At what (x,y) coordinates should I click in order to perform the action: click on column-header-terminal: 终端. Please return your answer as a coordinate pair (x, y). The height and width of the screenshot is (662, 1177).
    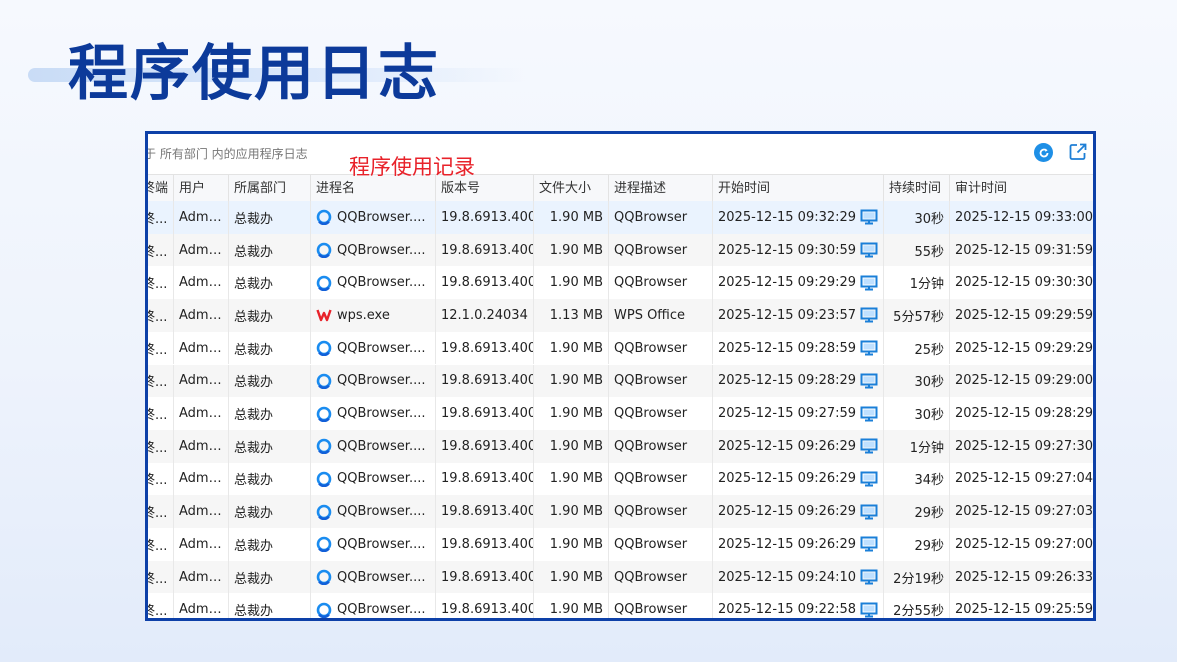
    Looking at the image, I should click on (161, 188).